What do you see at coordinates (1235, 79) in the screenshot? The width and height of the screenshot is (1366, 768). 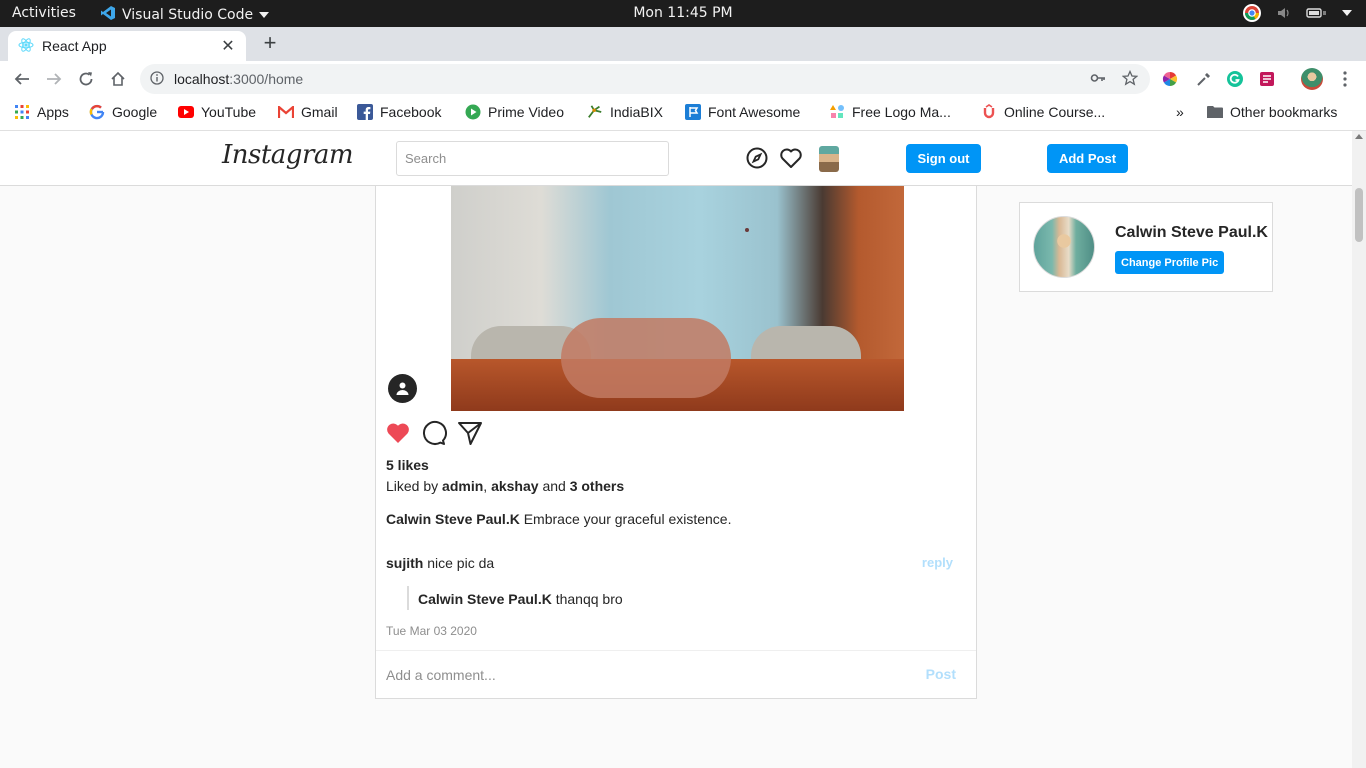 I see `grammarly-extension-icon` at bounding box center [1235, 79].